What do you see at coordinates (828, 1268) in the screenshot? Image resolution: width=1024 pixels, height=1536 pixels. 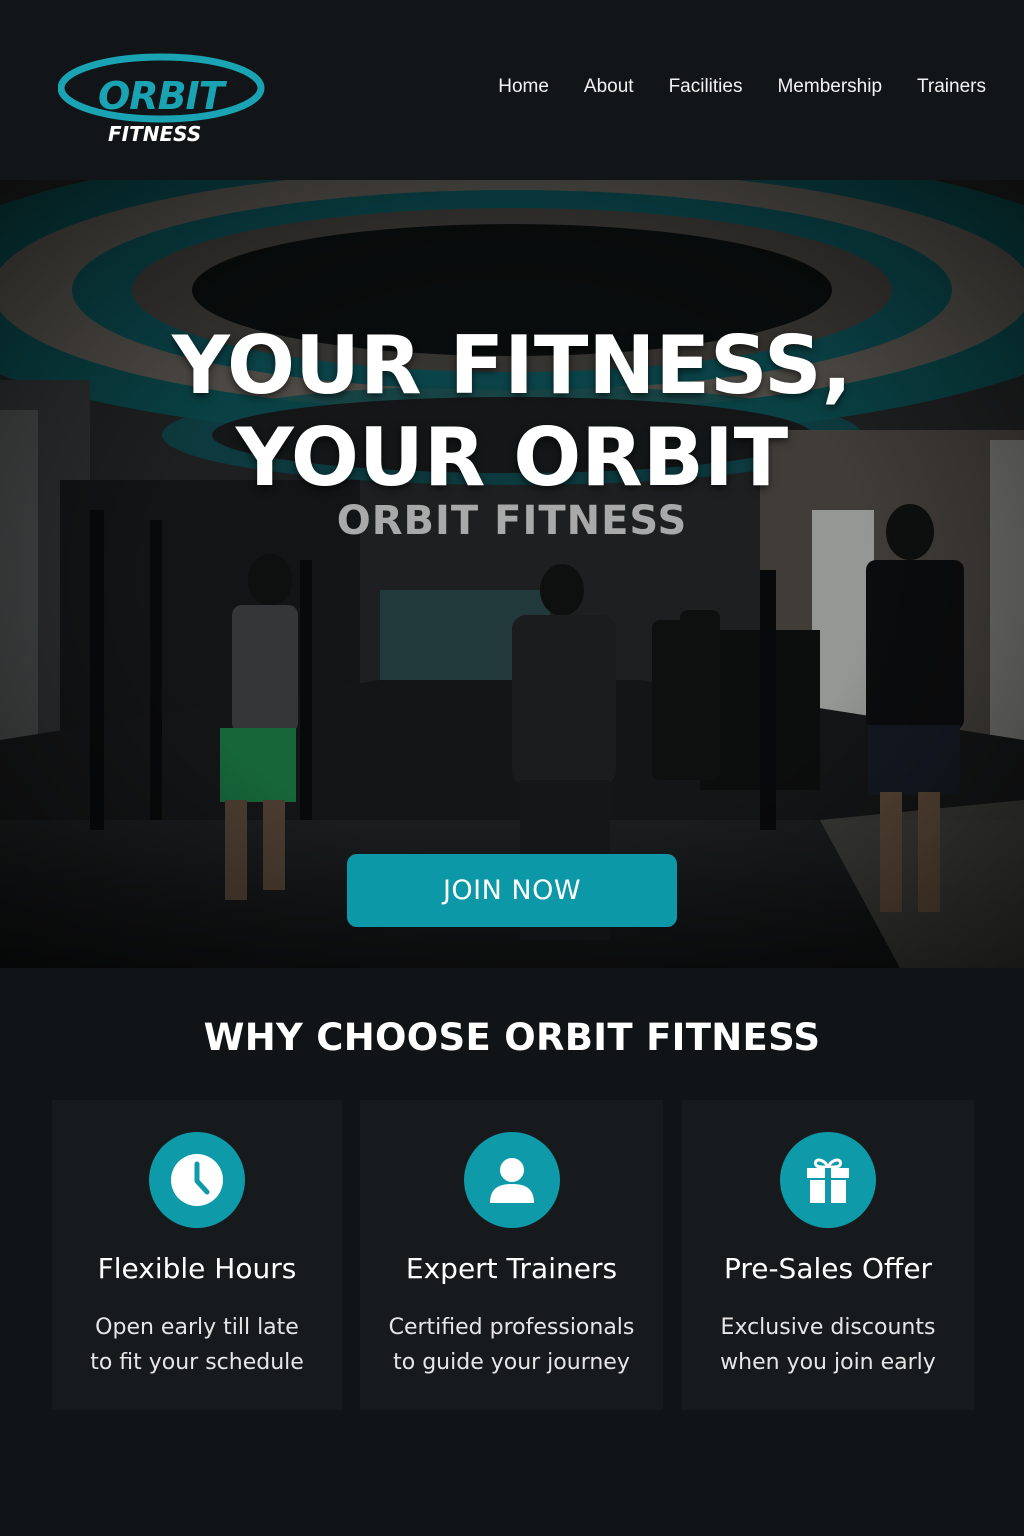 I see `feature-title: Pre-Sales Offer` at bounding box center [828, 1268].